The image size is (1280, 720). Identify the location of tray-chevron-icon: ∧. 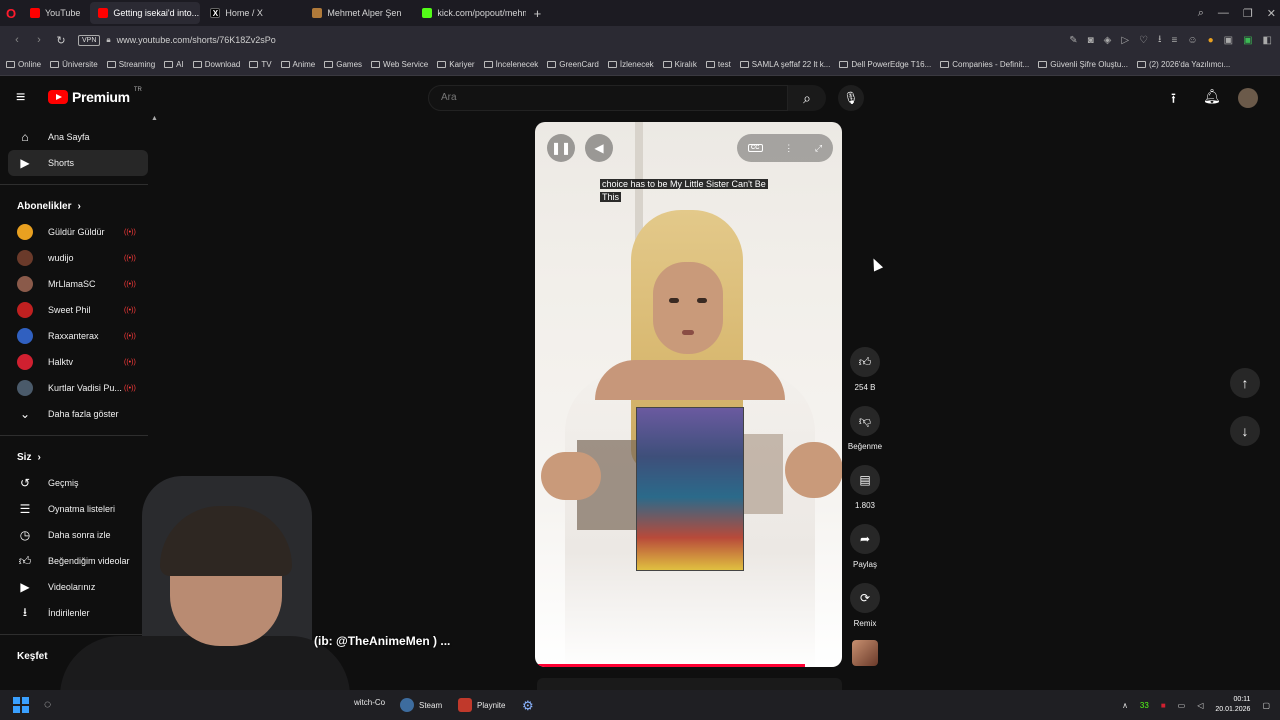
(1125, 705).